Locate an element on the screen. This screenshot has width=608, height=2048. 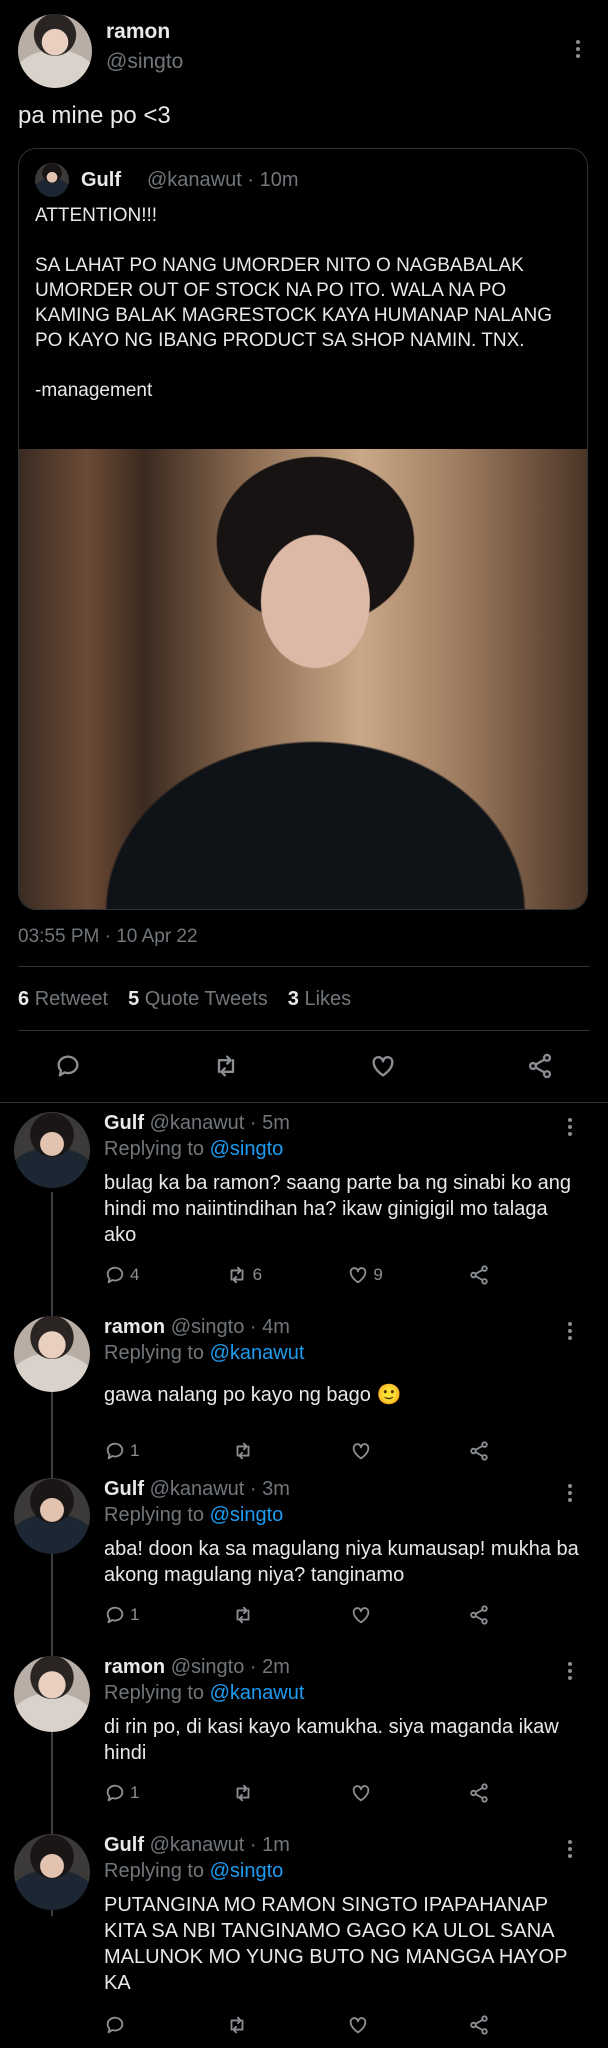
reply-author-meta: @kanawut · 5m is located at coordinates (219, 1123).